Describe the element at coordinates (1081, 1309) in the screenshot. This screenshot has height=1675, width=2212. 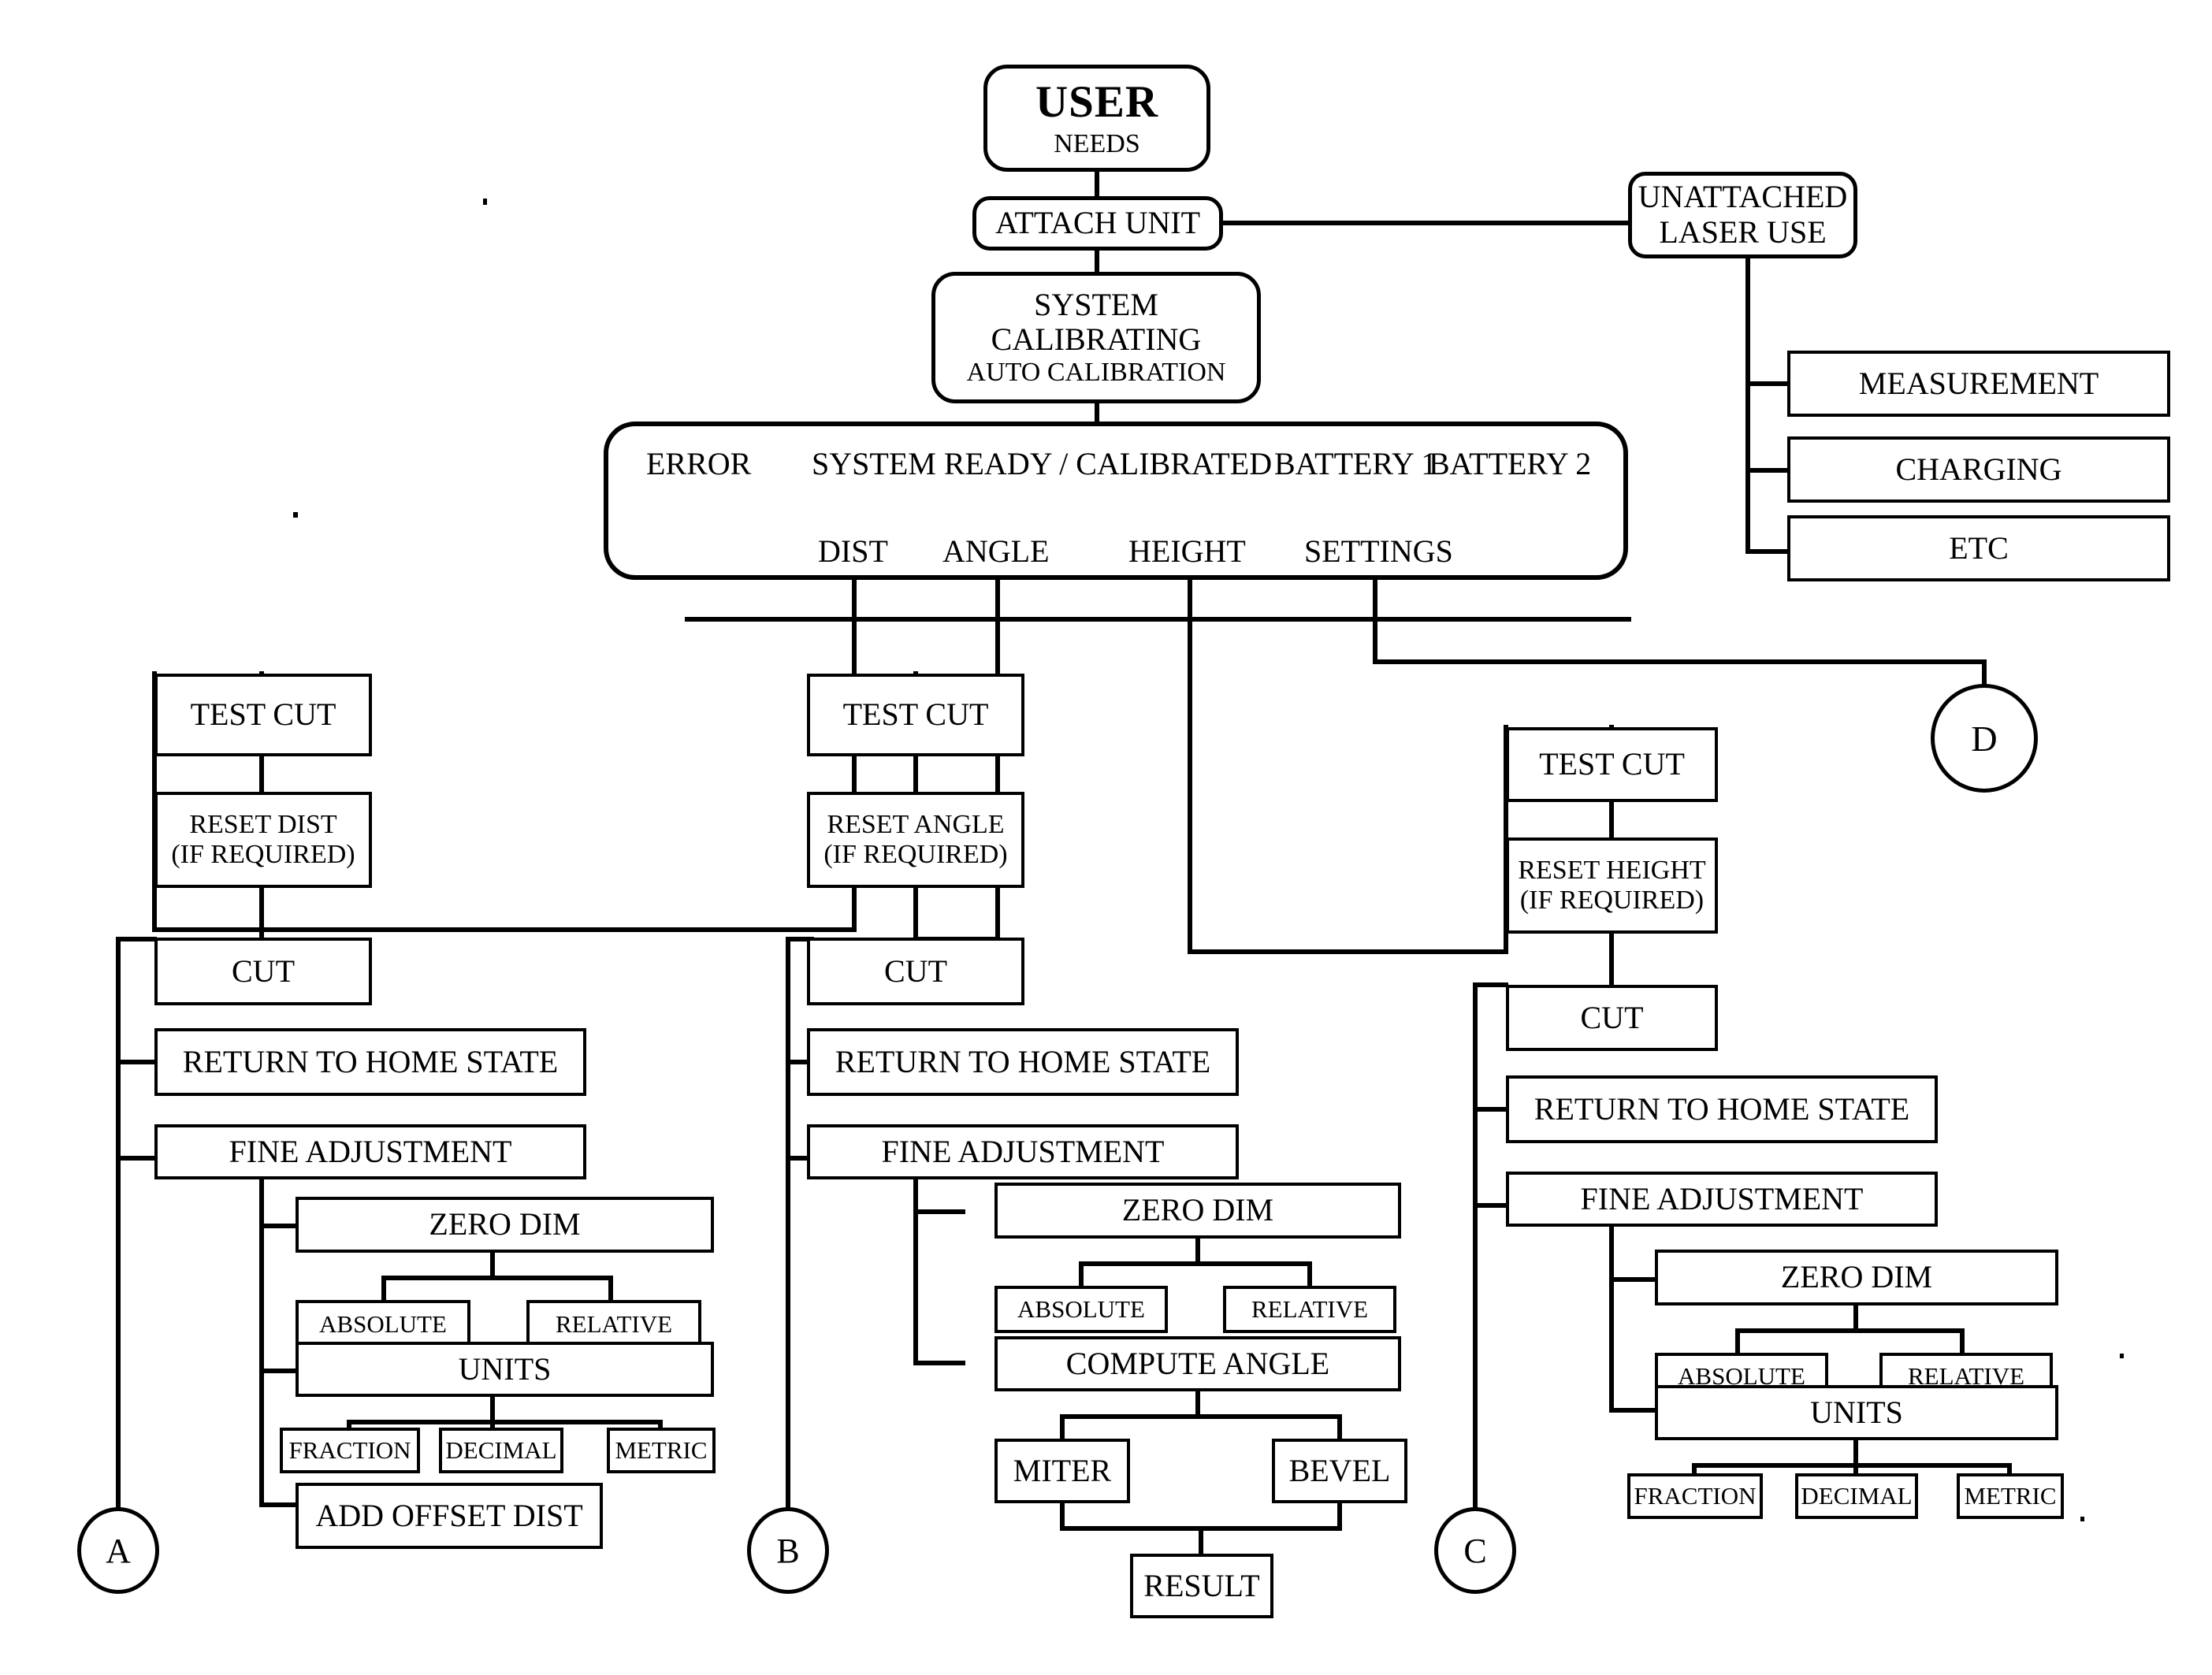
I see `angle-absolute-label: ABSOLUTE` at that location.